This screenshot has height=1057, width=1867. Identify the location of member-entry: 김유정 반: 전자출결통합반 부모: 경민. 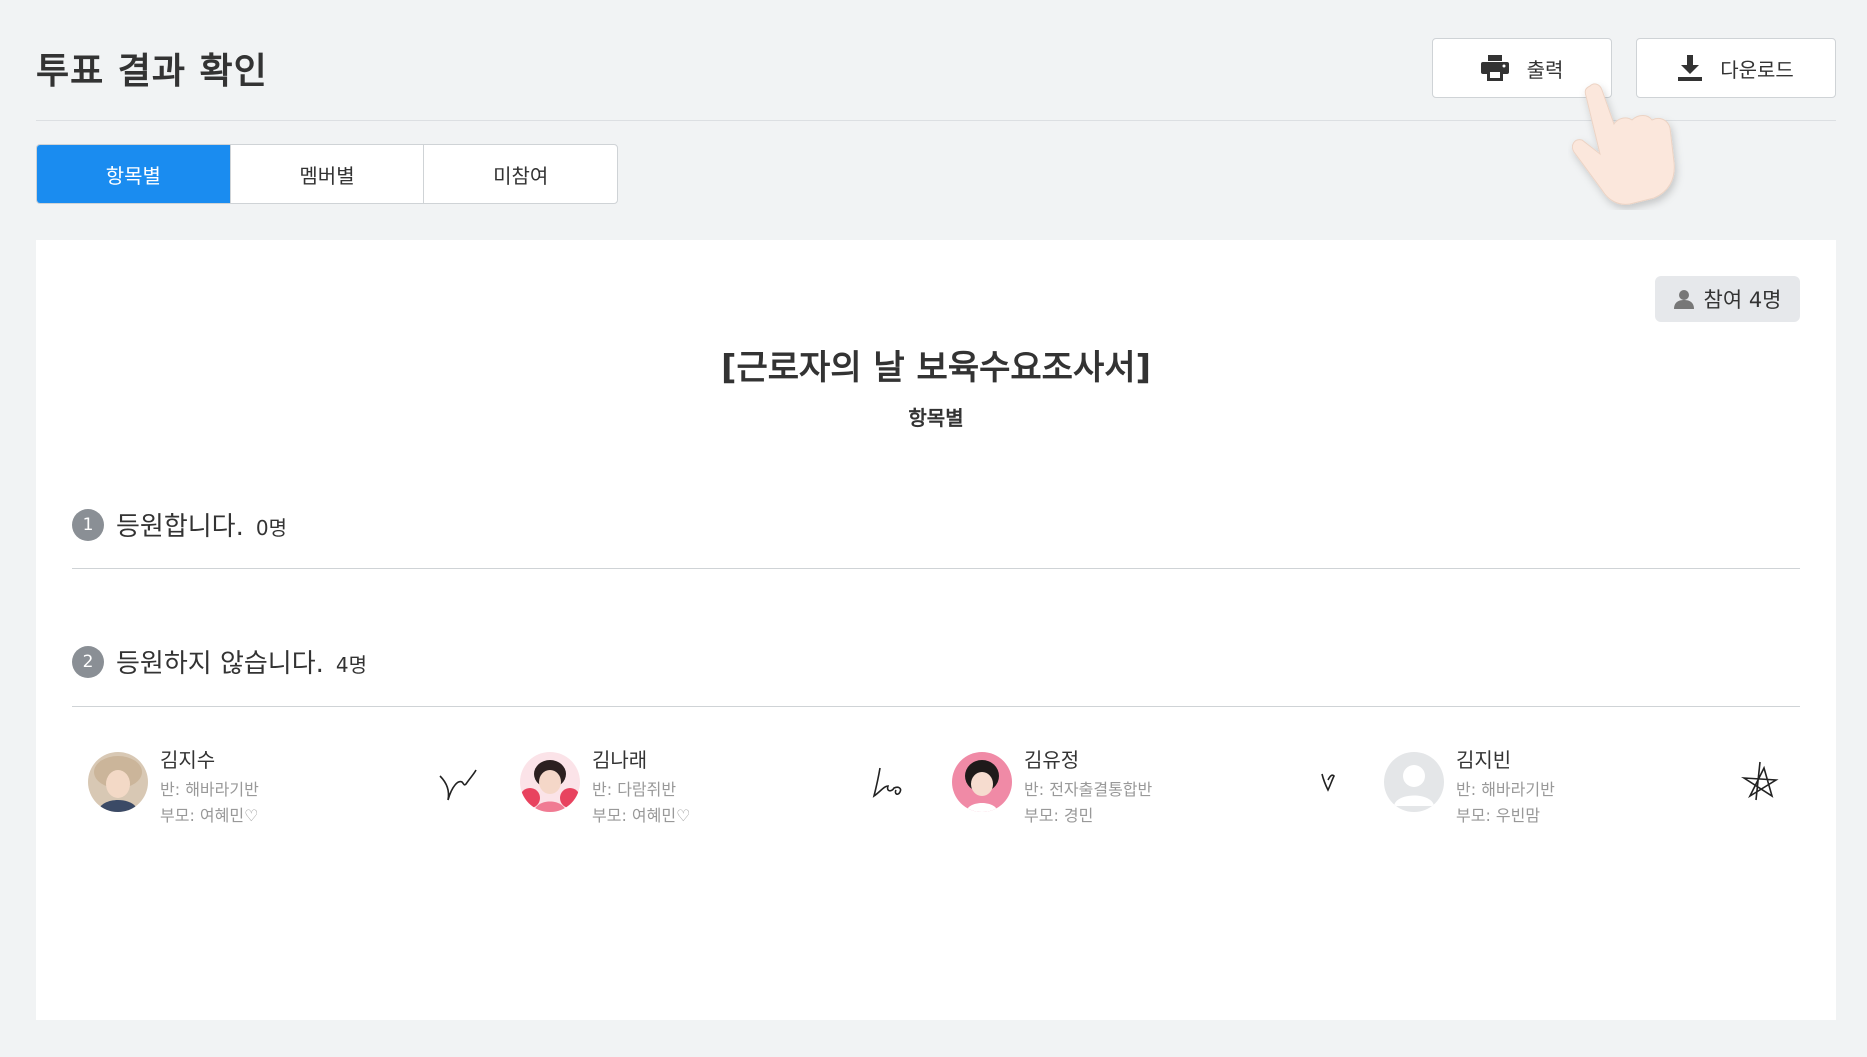
(1152, 785).